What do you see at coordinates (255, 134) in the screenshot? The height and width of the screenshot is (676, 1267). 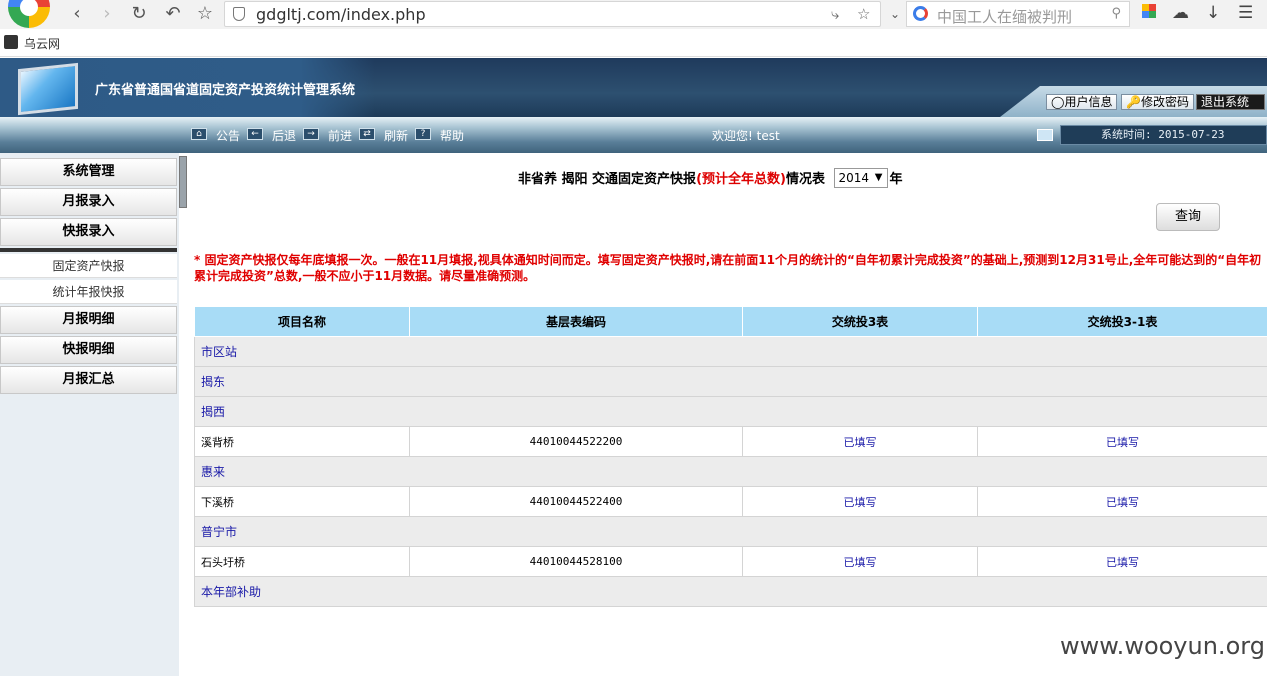 I see `back-icon: ←` at bounding box center [255, 134].